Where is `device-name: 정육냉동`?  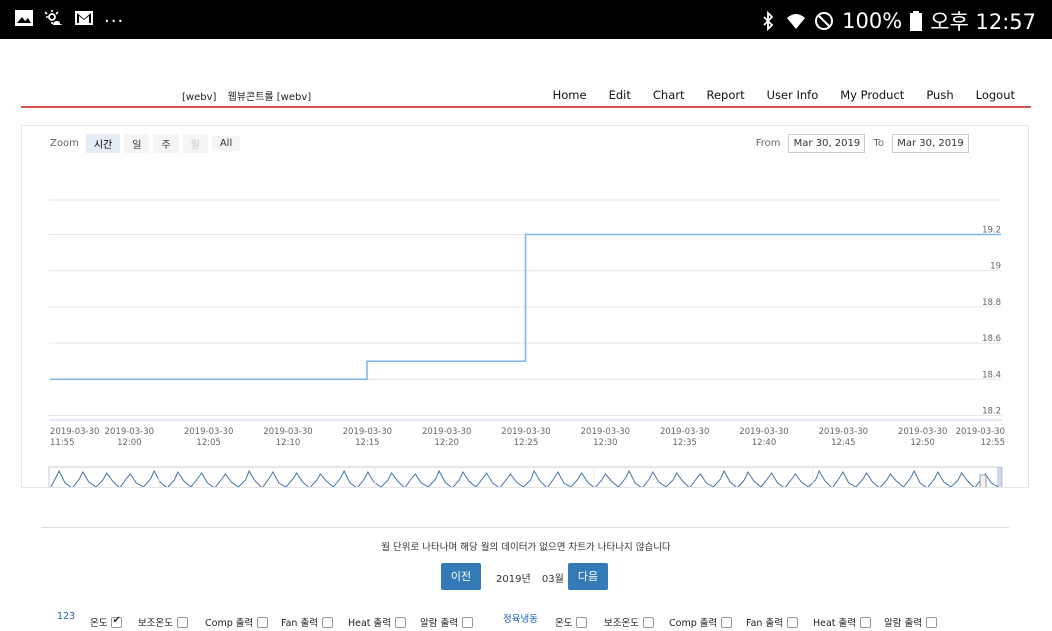 device-name: 정육냉동 is located at coordinates (520, 619).